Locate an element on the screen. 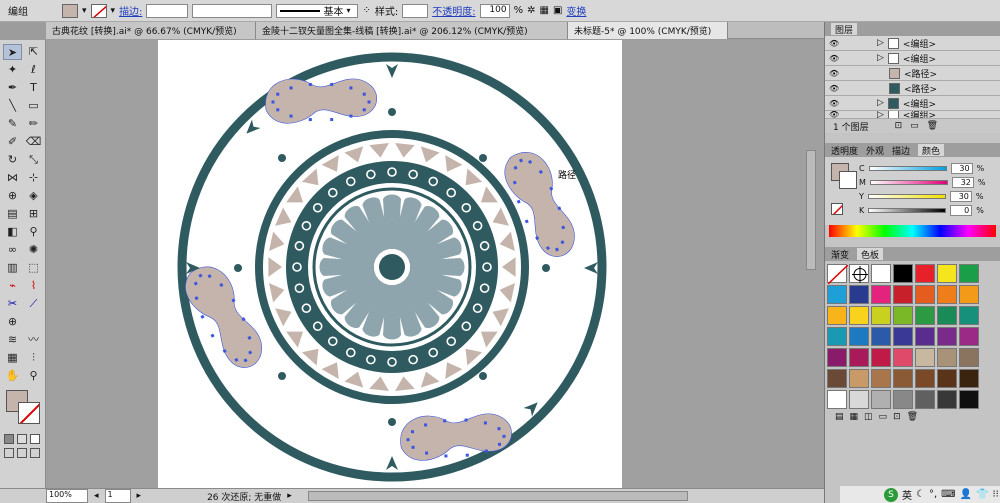 This screenshot has height=503, width=1000. black-input: 0 is located at coordinates (961, 210).